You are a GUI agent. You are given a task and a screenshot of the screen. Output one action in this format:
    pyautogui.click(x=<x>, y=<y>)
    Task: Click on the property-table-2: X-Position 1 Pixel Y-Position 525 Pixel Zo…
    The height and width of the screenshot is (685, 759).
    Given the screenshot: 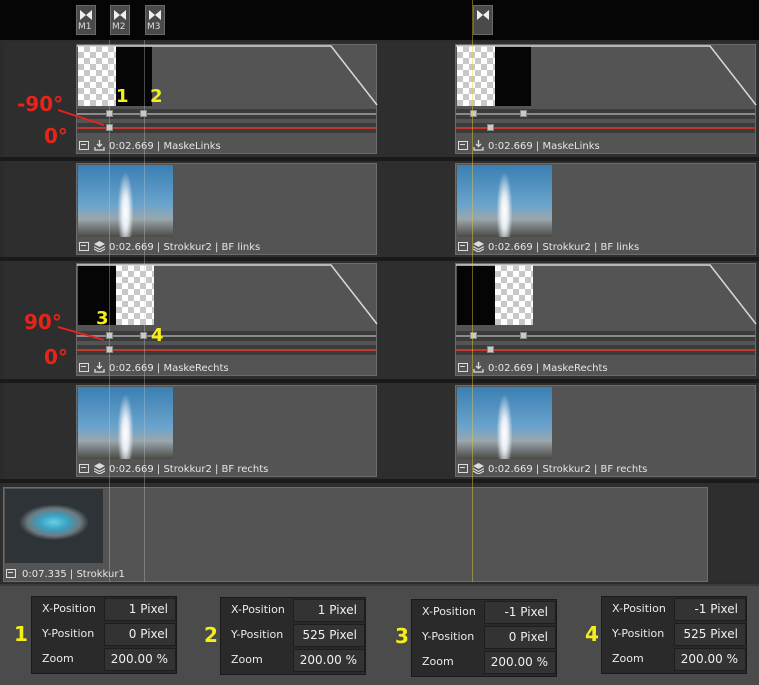 What is the action you would take?
    pyautogui.click(x=293, y=636)
    